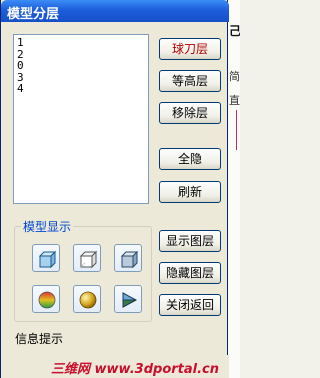  I want to click on layer-item: 4, so click(81, 89).